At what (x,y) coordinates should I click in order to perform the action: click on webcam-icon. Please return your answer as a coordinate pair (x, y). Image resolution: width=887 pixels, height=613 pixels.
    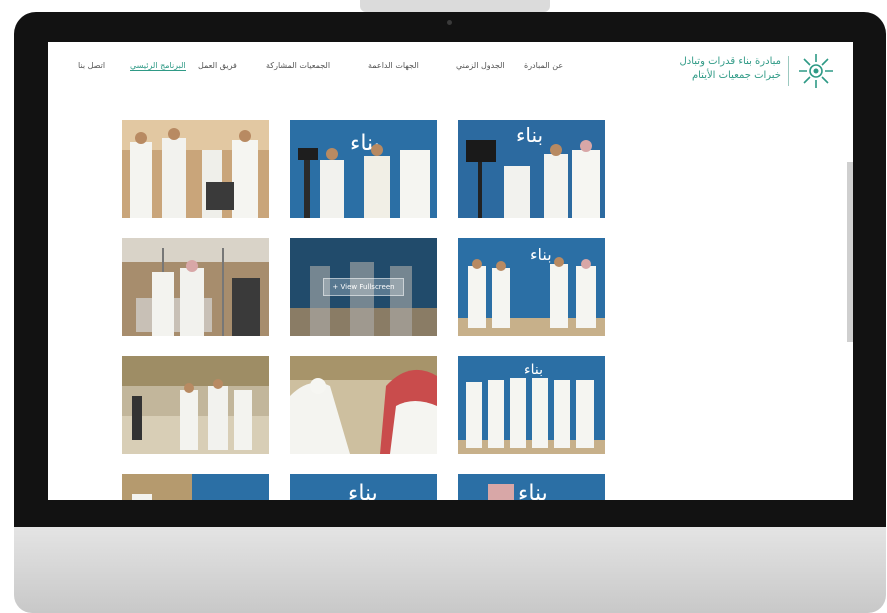
    Looking at the image, I should click on (449, 22).